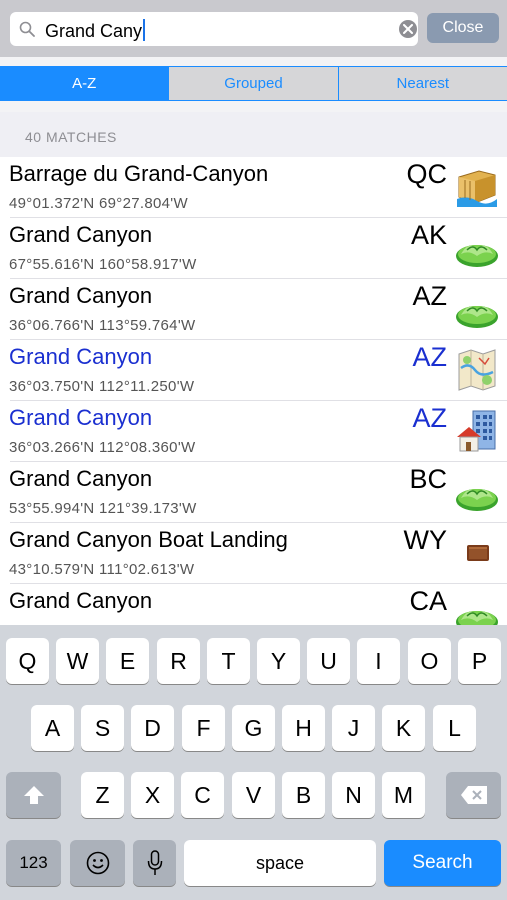 The height and width of the screenshot is (900, 507). I want to click on matches-count: 40 MATCHES, so click(71, 137).